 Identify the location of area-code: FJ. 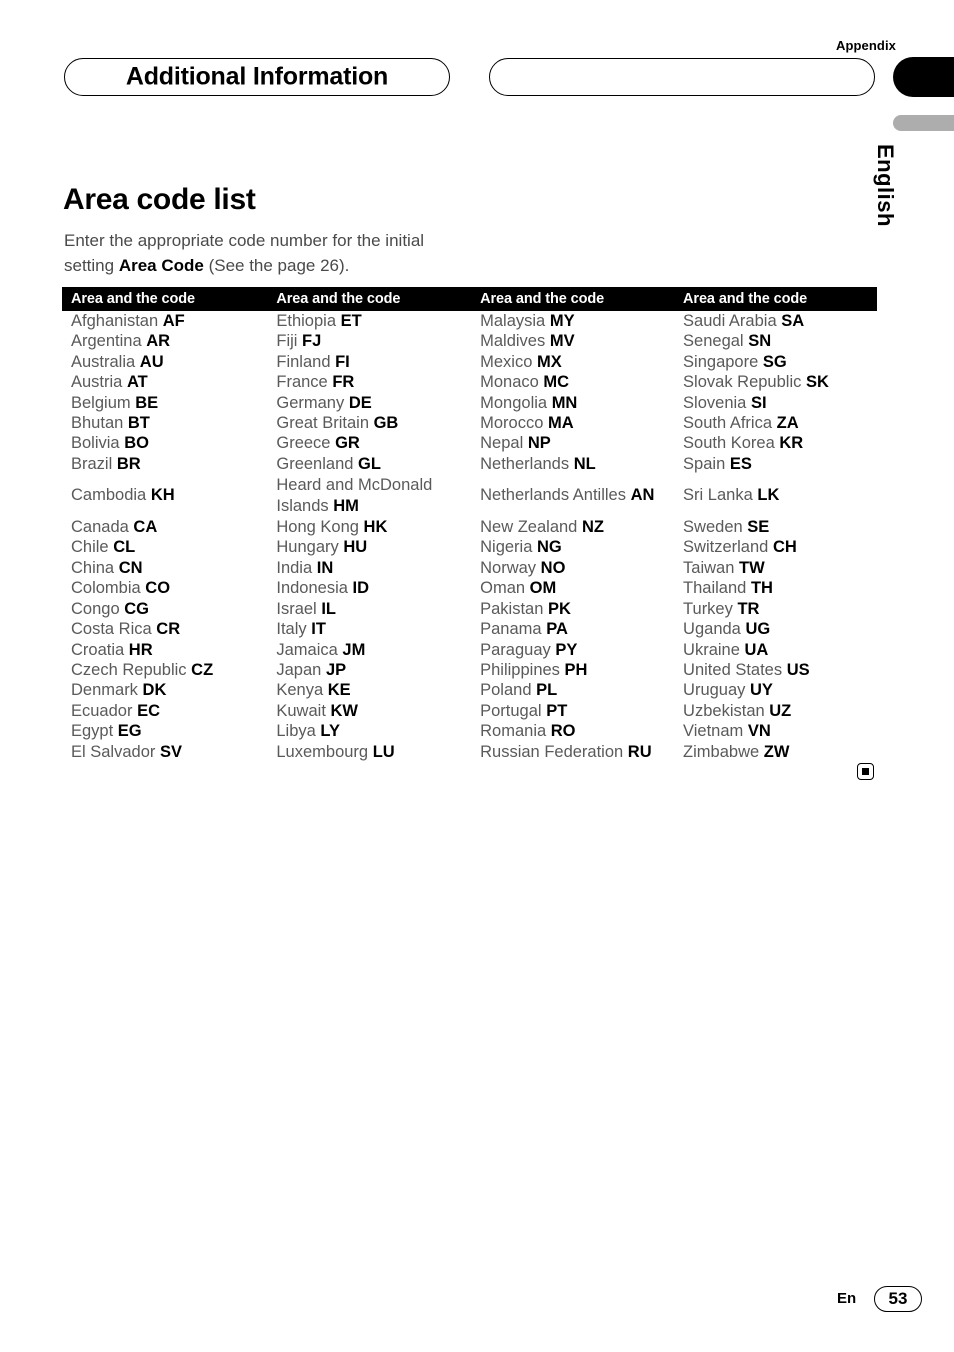
(312, 341).